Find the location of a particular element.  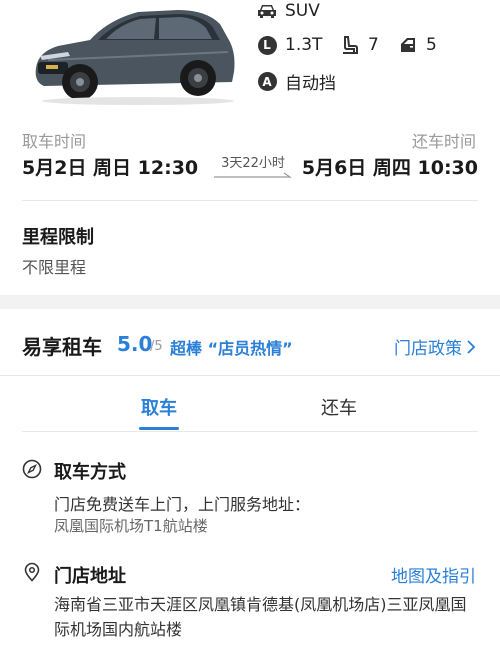

tab-pickup: 取车 is located at coordinates (159, 407).